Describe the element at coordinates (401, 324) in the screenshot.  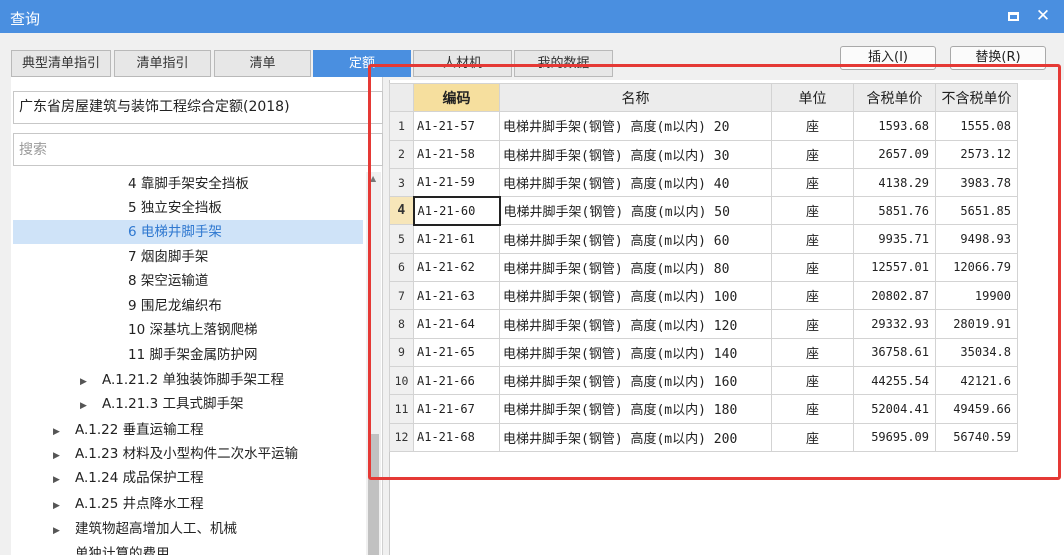
I see `row-number: 8` at that location.